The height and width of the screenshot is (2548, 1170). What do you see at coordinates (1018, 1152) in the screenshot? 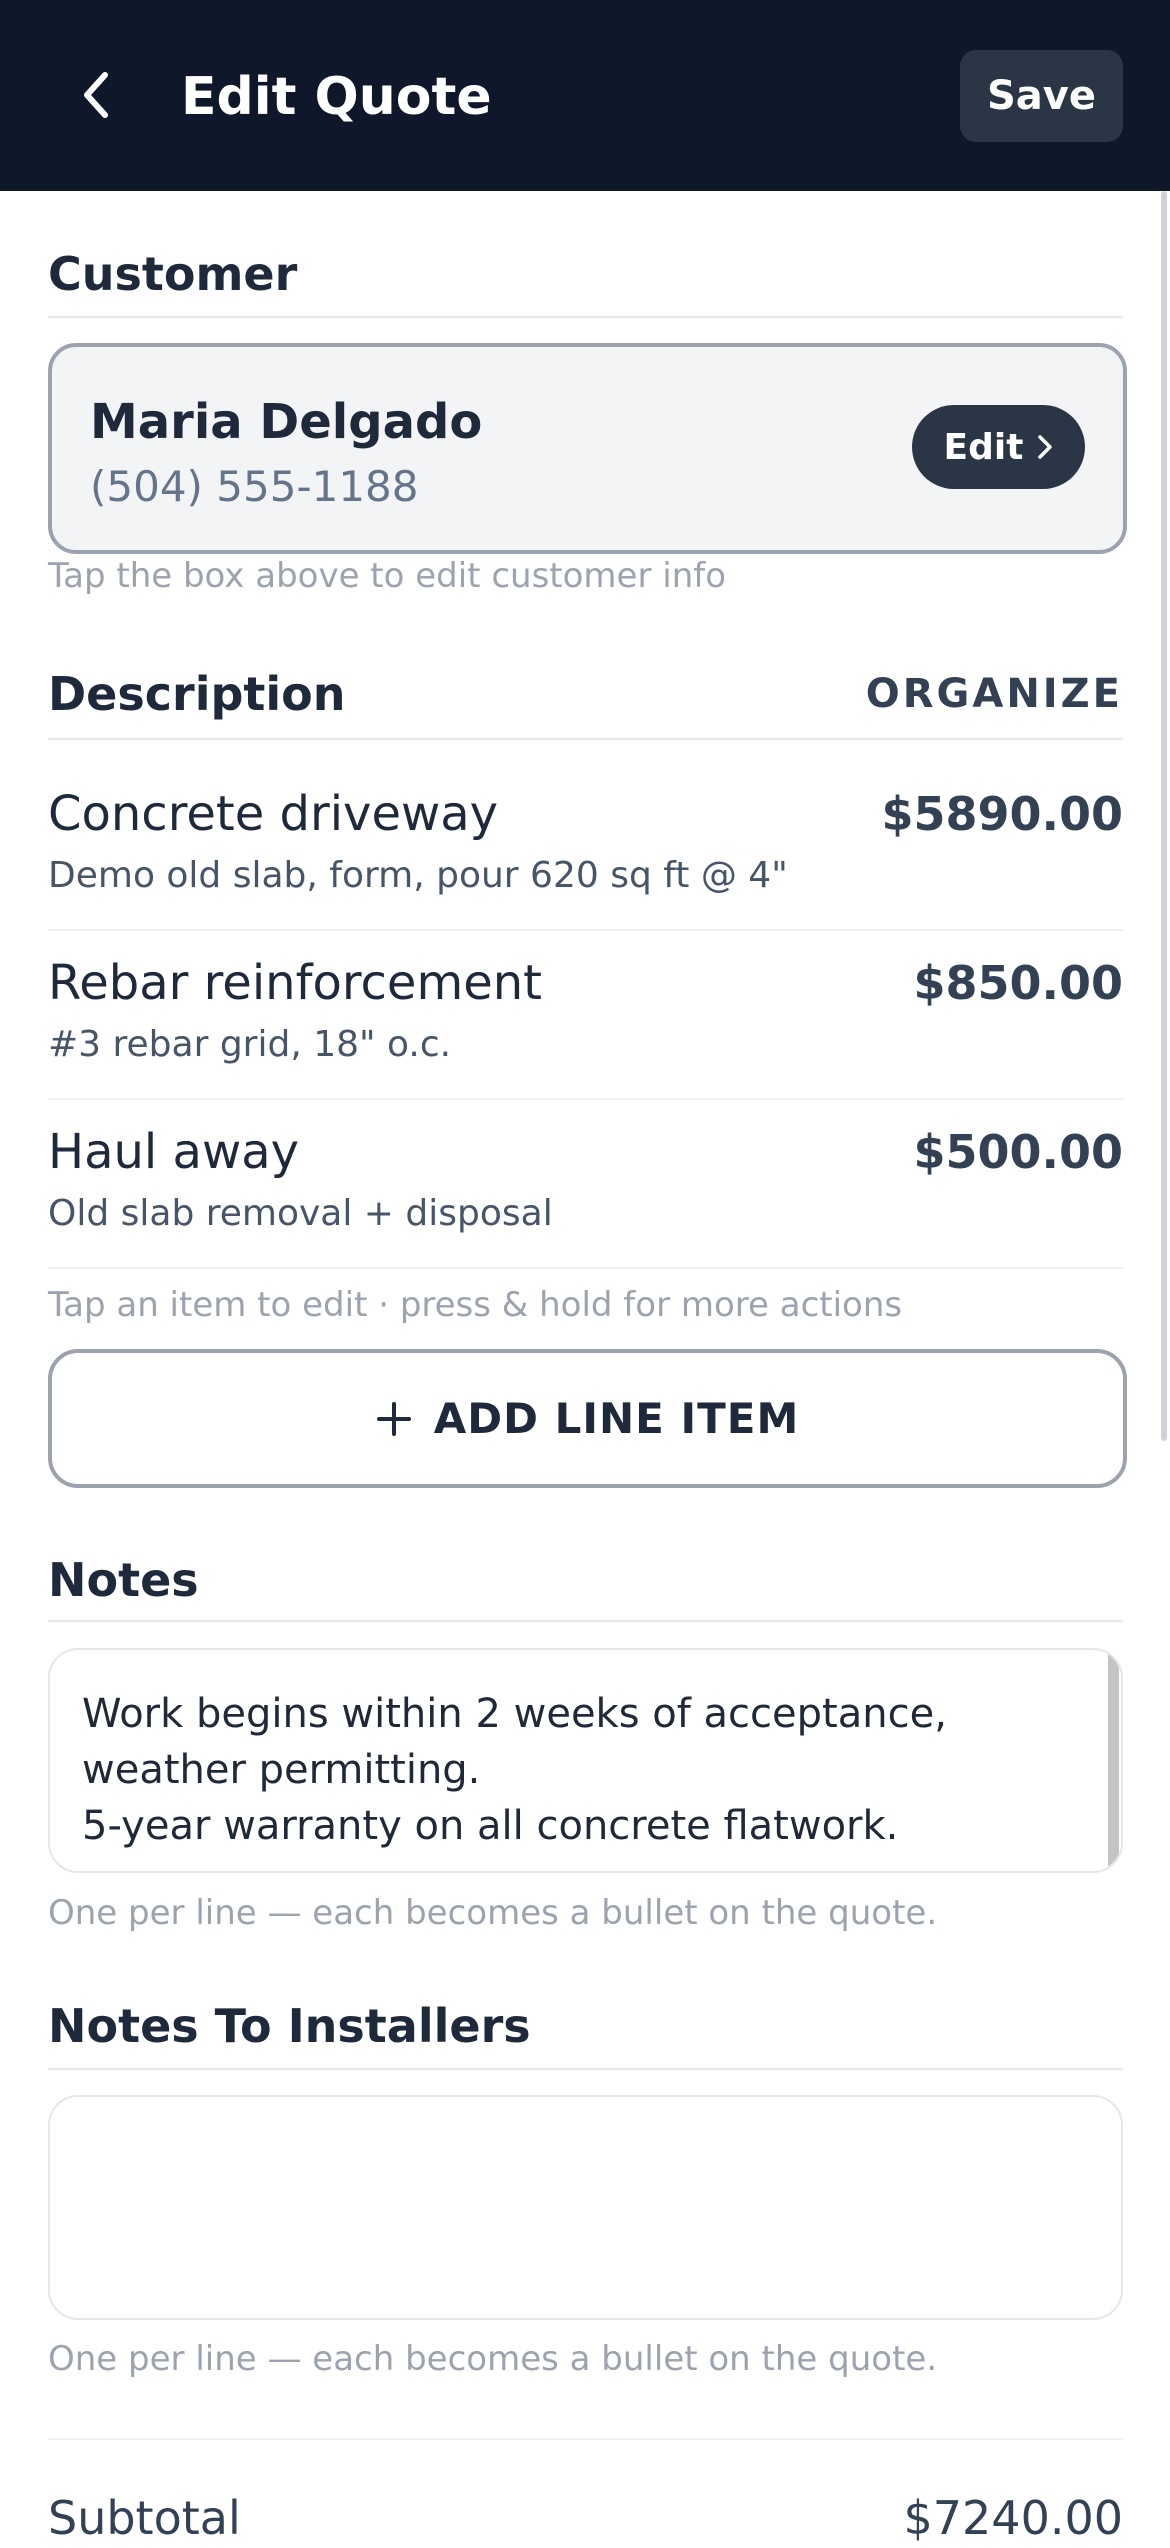
I see `line-item-price: $500.00` at bounding box center [1018, 1152].